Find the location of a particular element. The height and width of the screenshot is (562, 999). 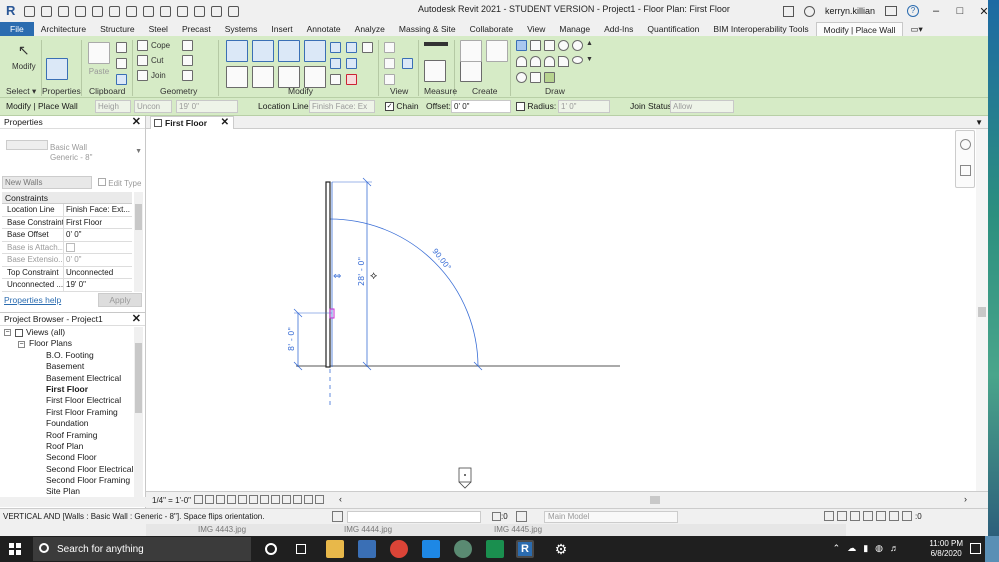

crop-view-icon is located at coordinates (242, 499).